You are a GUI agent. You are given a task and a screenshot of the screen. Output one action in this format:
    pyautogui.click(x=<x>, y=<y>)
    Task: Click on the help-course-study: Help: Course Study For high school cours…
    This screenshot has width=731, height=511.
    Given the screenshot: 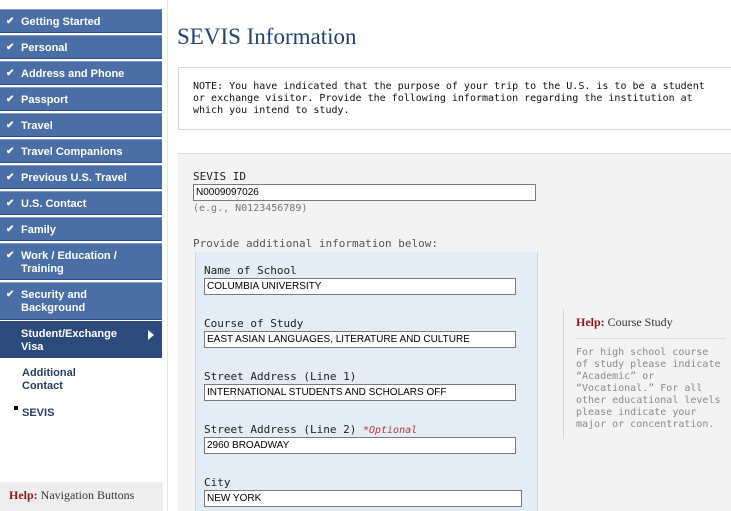 What is the action you would take?
    pyautogui.click(x=644, y=374)
    